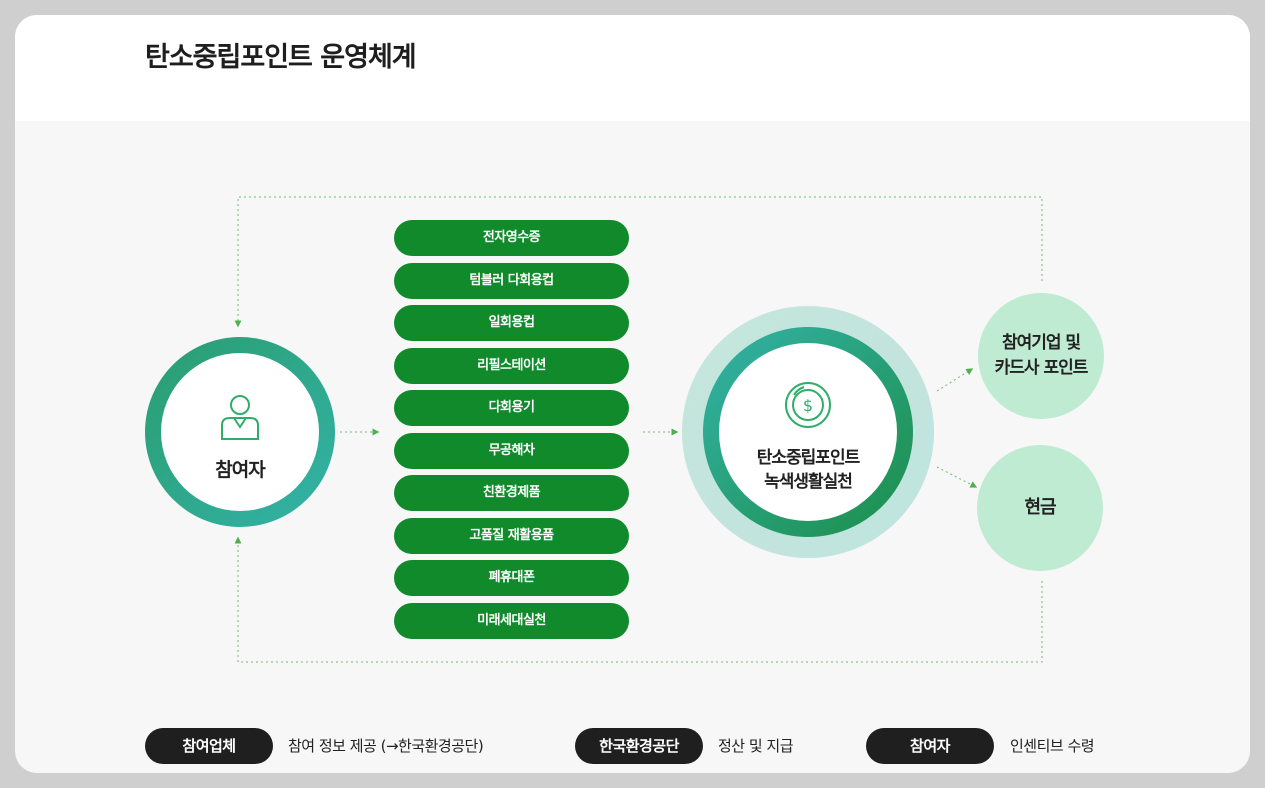 The width and height of the screenshot is (1265, 788). I want to click on legend-badge-company: 참여업체, so click(209, 746).